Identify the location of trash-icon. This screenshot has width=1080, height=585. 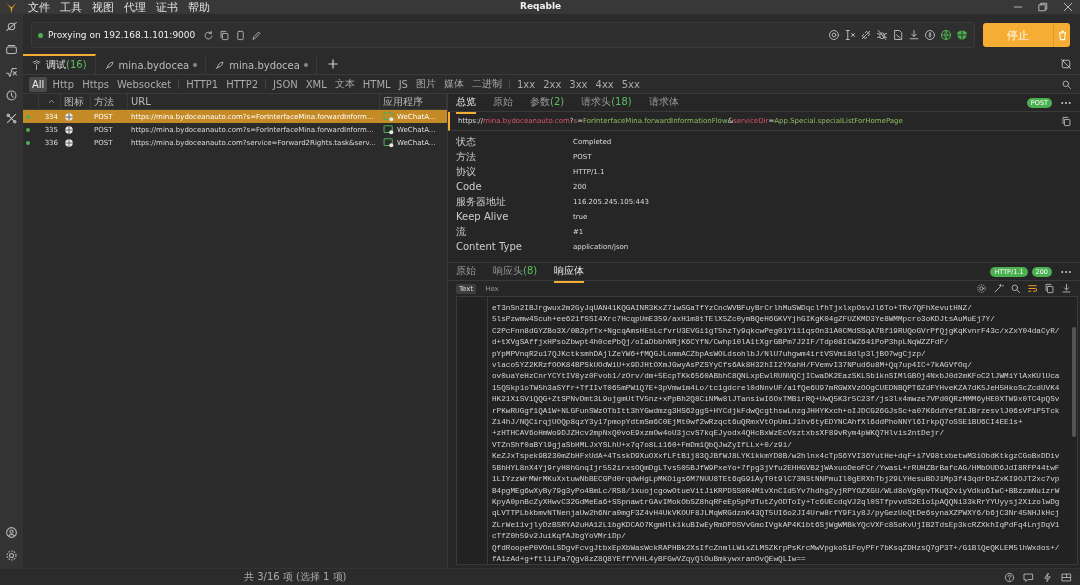
(1062, 35).